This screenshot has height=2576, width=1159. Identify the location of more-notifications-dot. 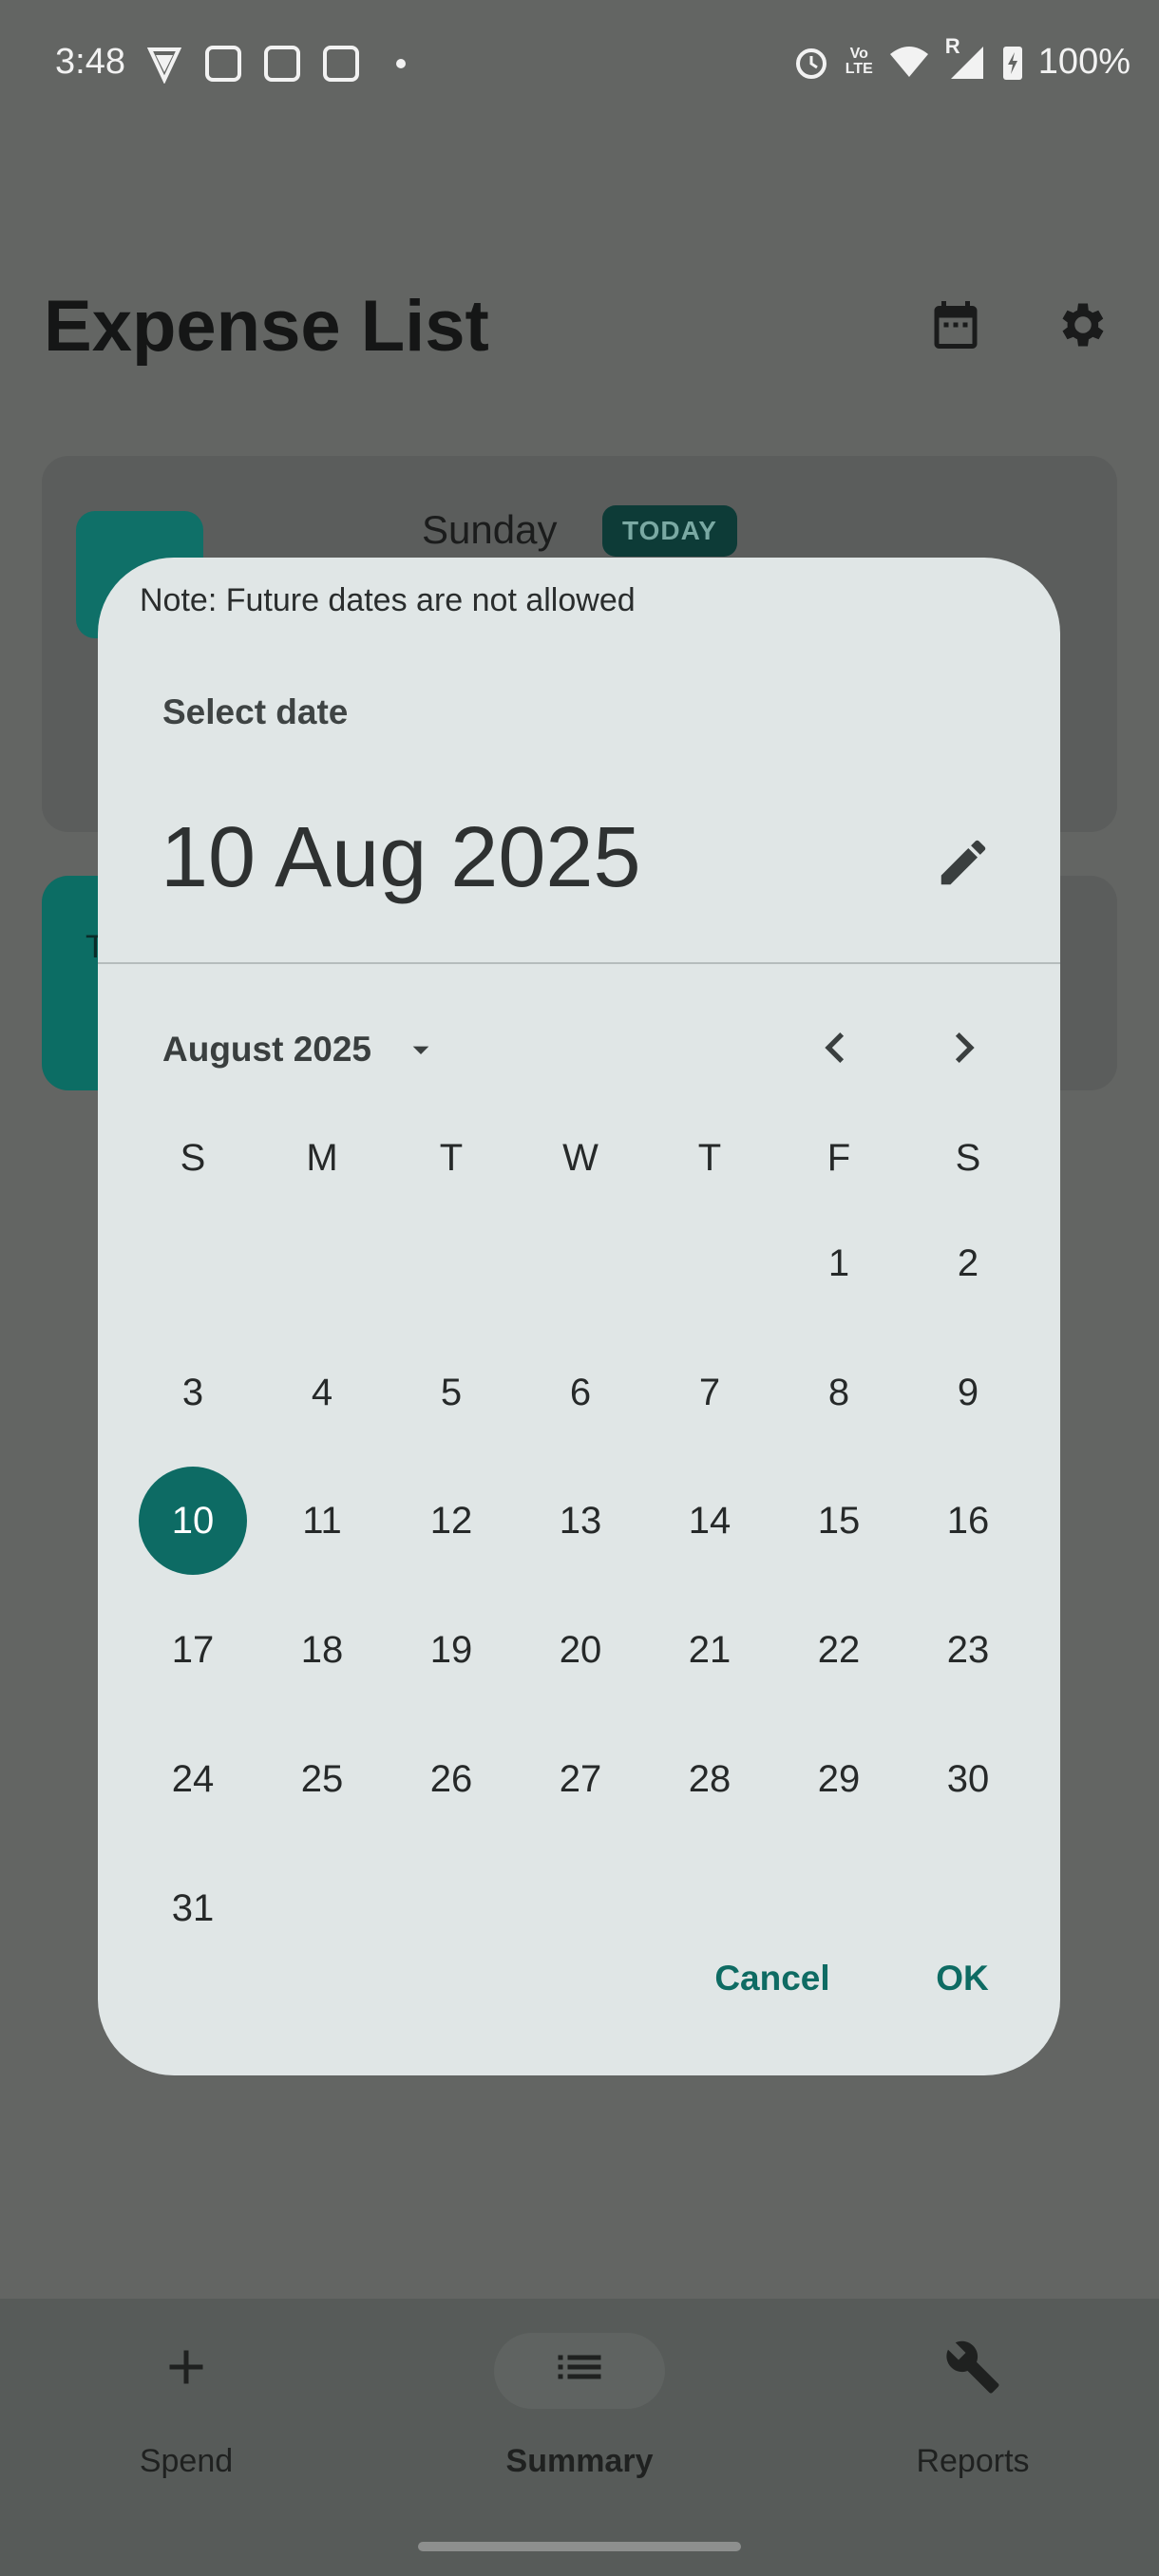
(401, 63).